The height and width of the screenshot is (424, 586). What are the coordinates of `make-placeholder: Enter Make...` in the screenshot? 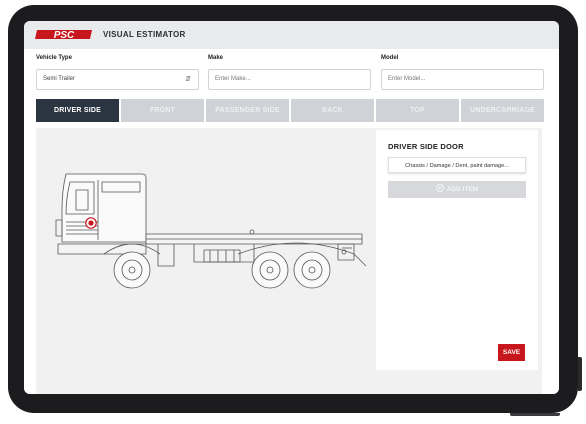 It's located at (233, 79).